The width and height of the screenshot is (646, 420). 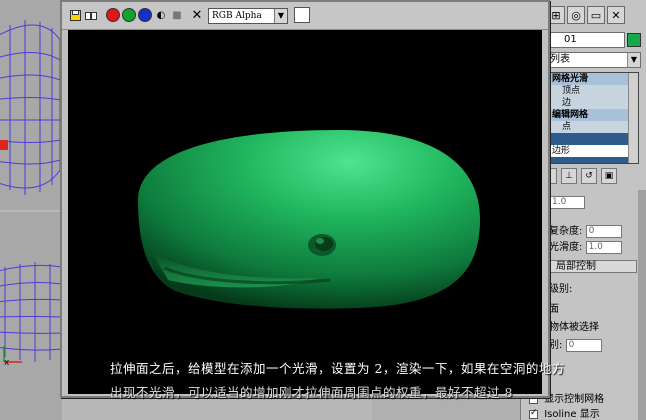 I want to click on stack-item: 网格光滑, so click(x=591, y=79).